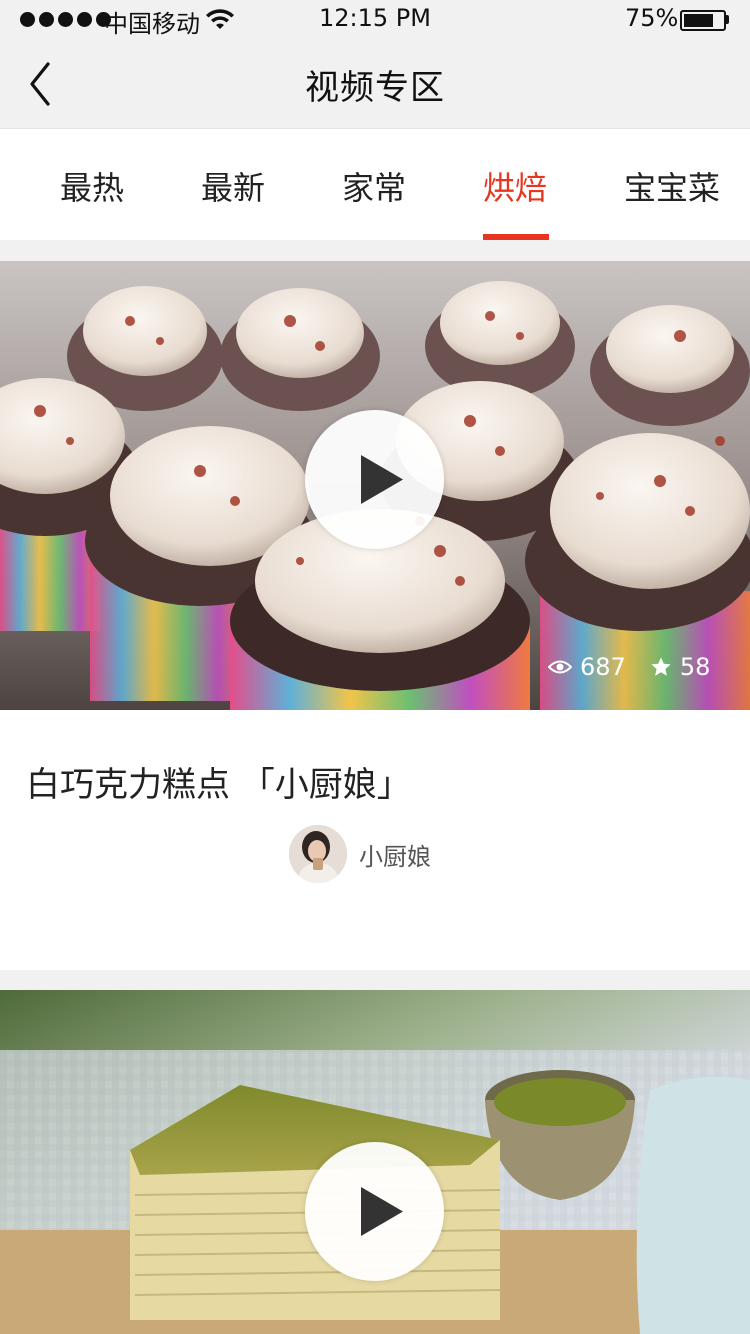  What do you see at coordinates (375, 88) in the screenshot?
I see `page-title: 视频专区` at bounding box center [375, 88].